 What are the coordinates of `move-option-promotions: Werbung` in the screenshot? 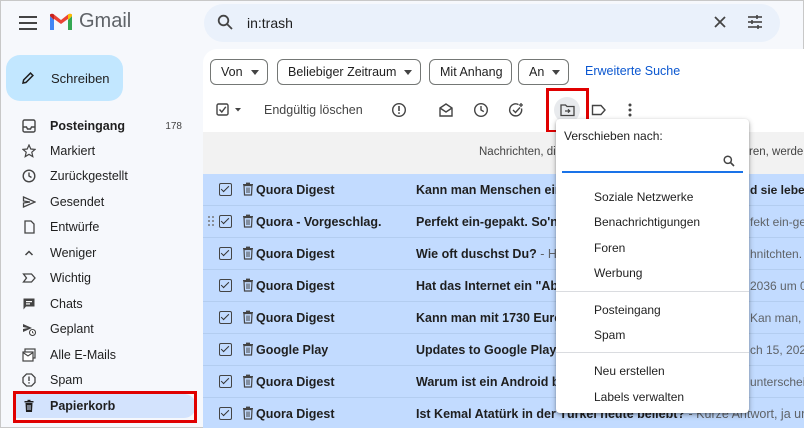 It's located at (618, 273).